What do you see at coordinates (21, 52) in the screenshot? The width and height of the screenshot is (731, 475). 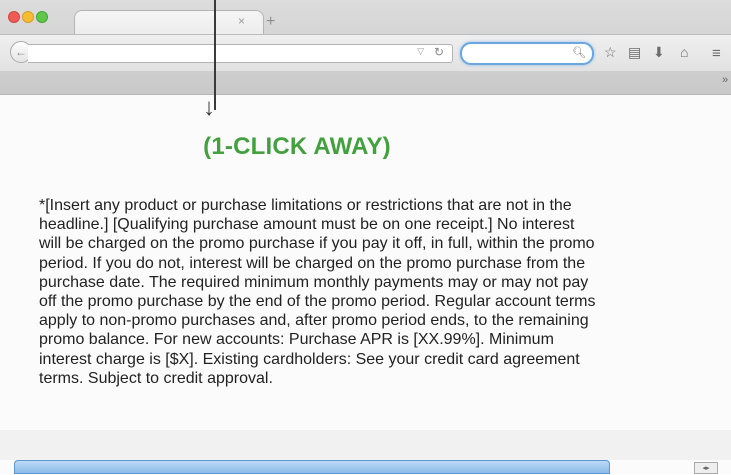 I see `back-arrow-icon: ←` at bounding box center [21, 52].